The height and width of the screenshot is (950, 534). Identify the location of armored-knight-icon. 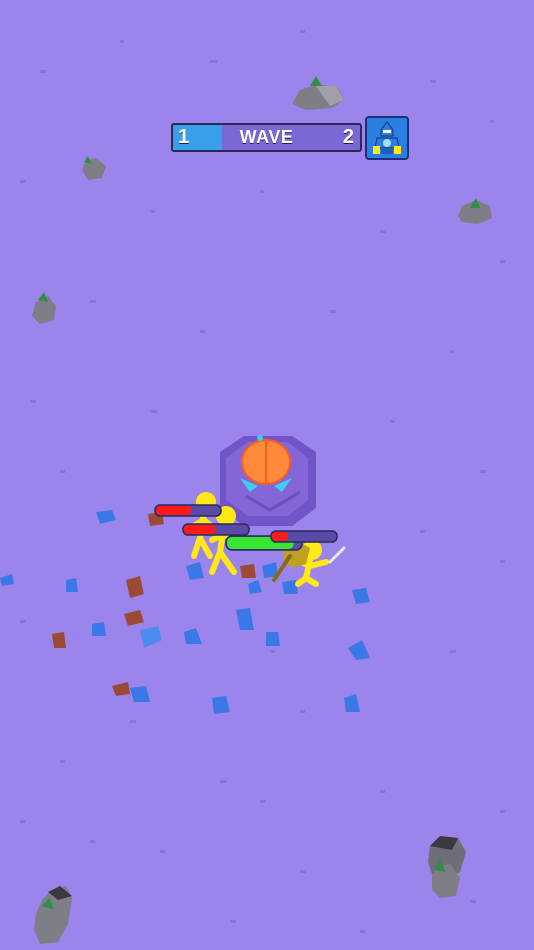
(387, 137).